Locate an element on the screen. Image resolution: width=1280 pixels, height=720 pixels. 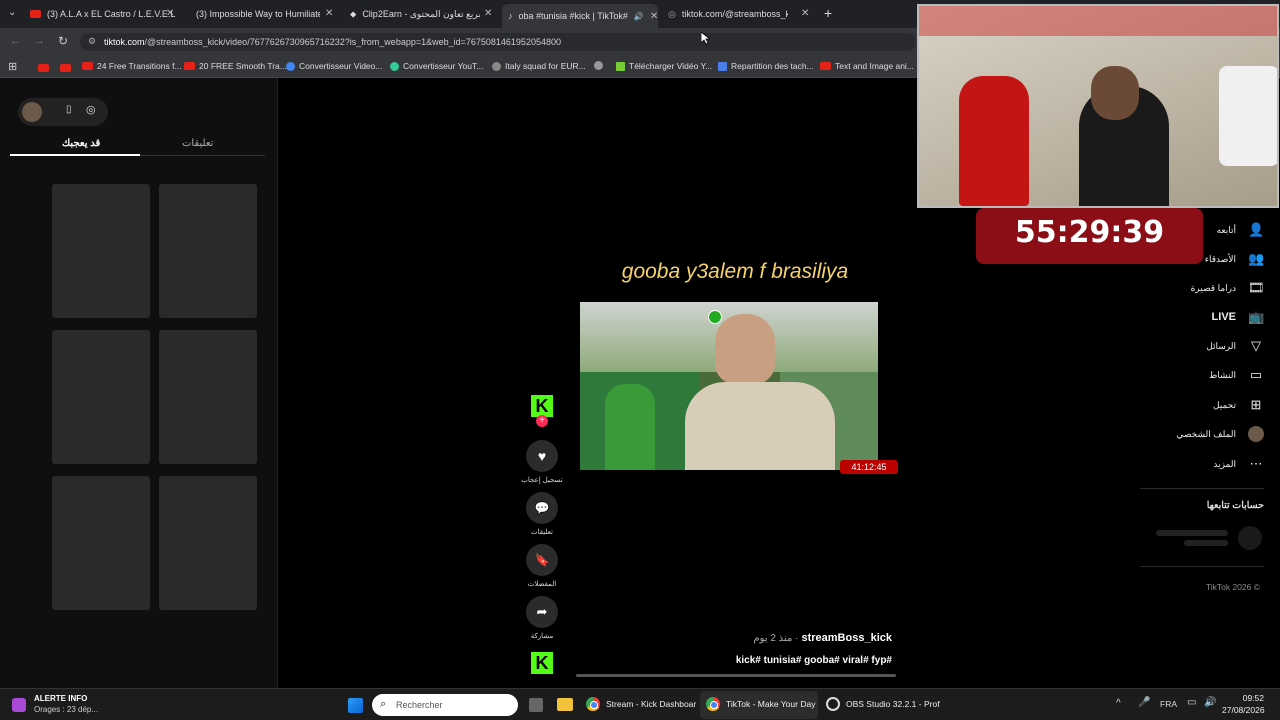
upload-icon: ⊞ is located at coordinates (1256, 404).